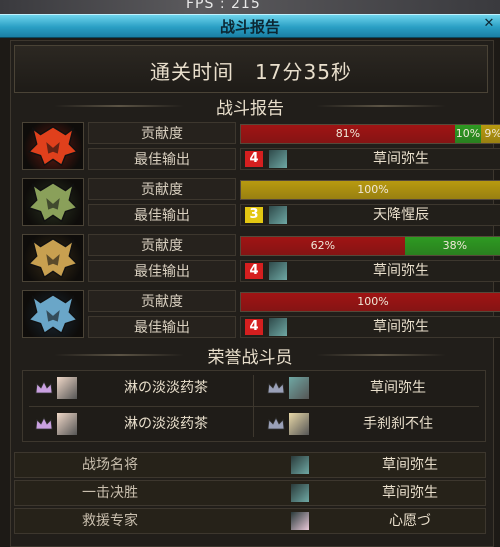 This screenshot has height=547, width=500. What do you see at coordinates (323, 246) in the screenshot?
I see `contribution-segment: 62%` at bounding box center [323, 246].